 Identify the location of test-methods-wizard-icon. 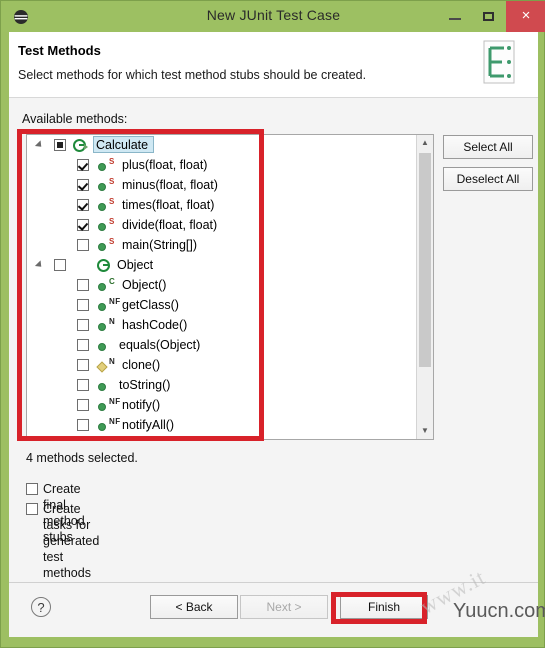
(502, 65).